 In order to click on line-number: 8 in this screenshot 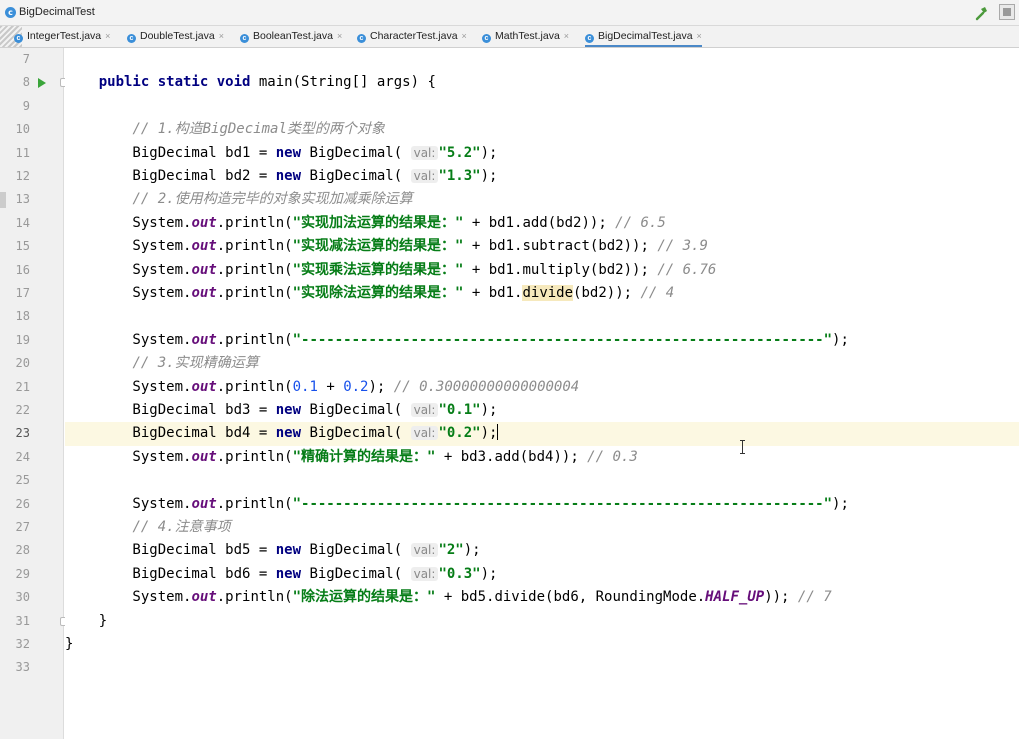, I will do `click(26, 82)`.